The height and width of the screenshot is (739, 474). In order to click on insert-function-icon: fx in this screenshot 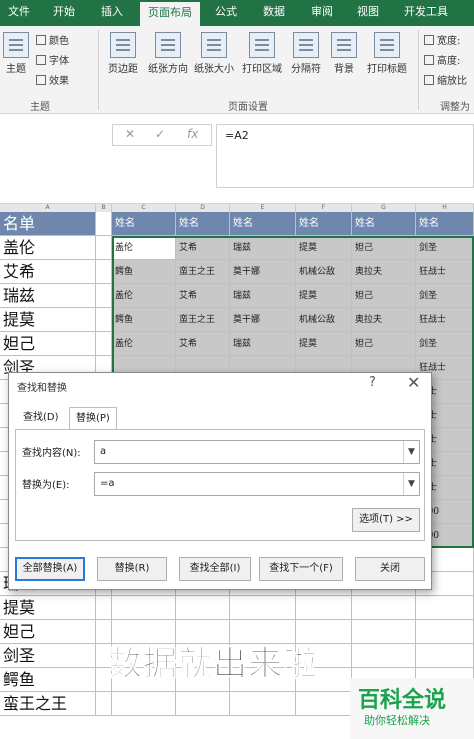, I will do `click(192, 134)`.